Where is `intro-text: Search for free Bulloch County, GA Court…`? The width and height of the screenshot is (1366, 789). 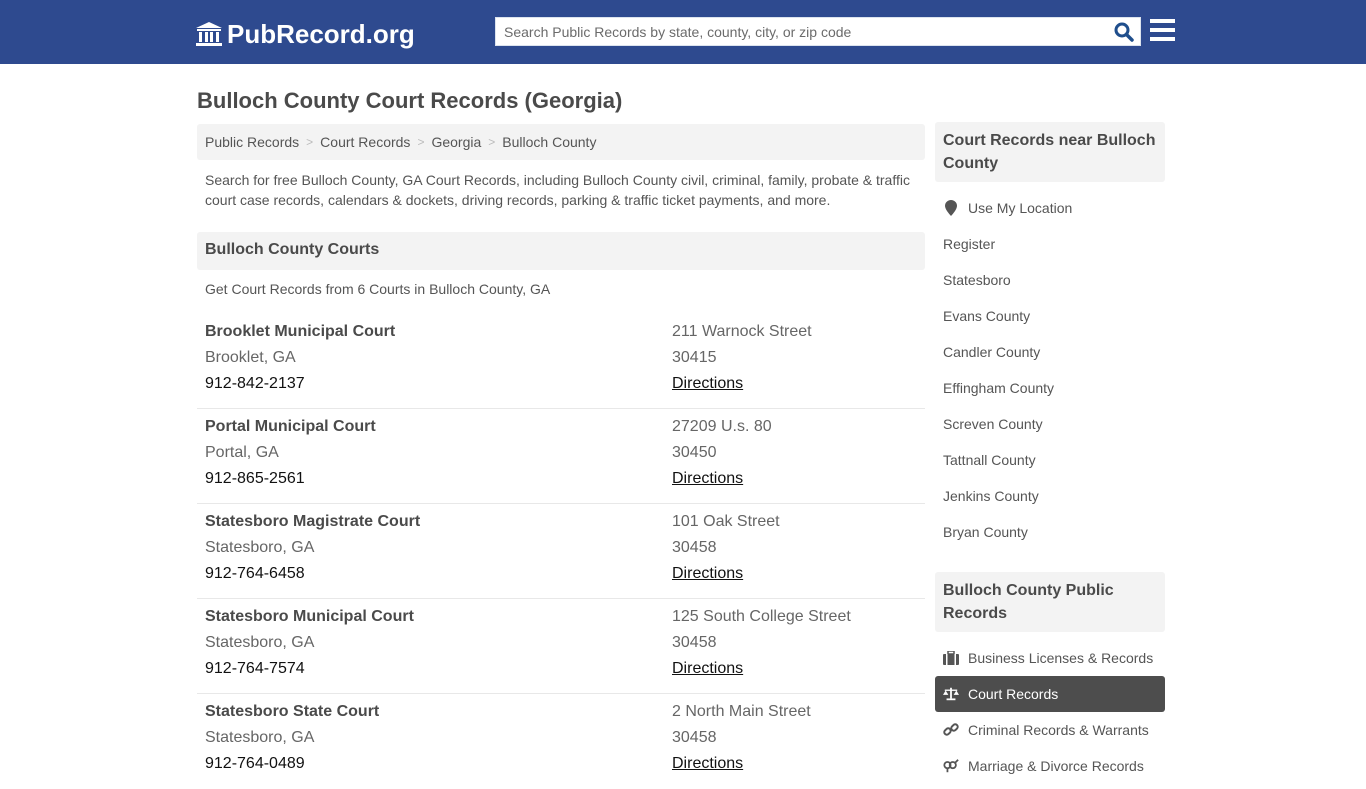 intro-text: Search for free Bulloch County, GA Court… is located at coordinates (557, 190).